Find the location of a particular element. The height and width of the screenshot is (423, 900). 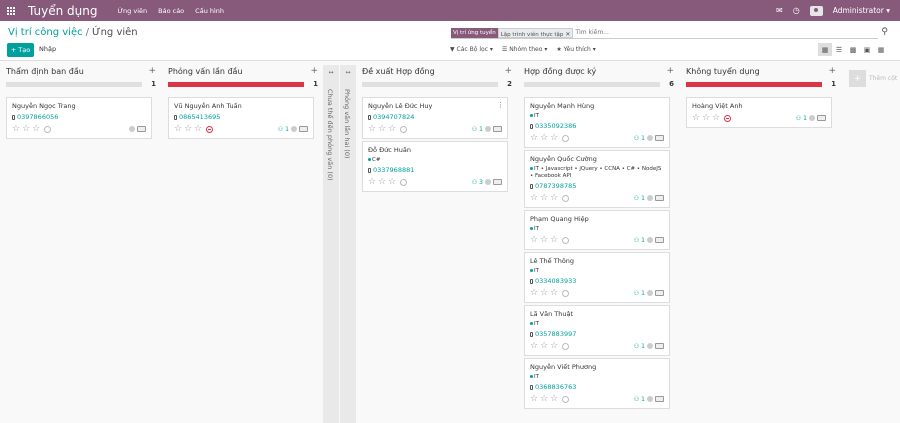

apps-menu-icon is located at coordinates (11, 10).